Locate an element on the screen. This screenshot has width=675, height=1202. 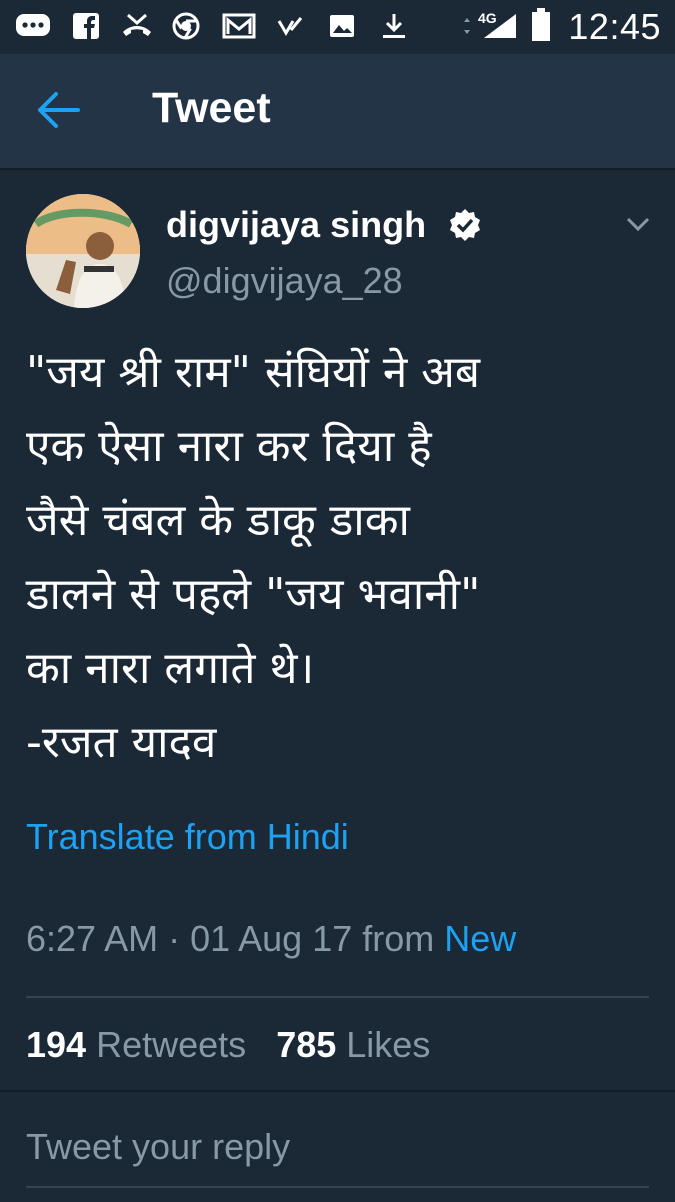
chat-bubble-icon is located at coordinates (33, 25).